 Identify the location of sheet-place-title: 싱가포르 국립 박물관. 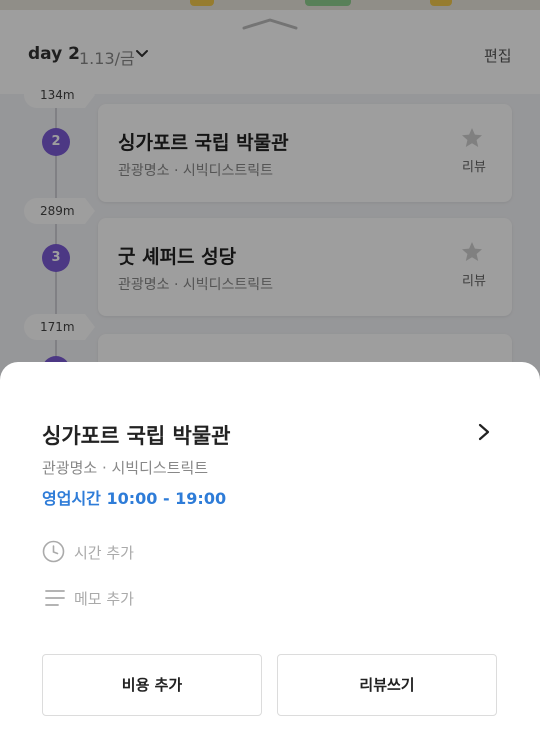
(136, 435).